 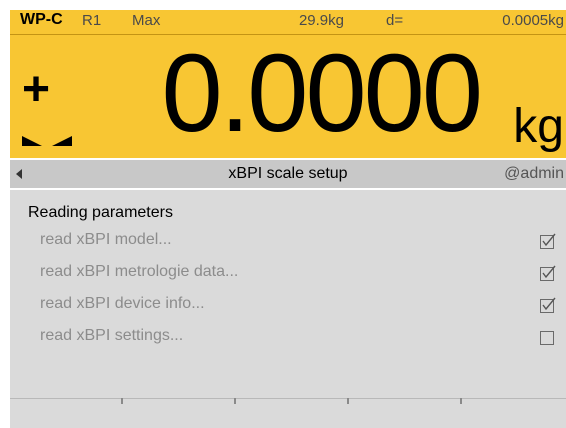 What do you see at coordinates (533, 20) in the screenshot?
I see `division-value: 0.0005kg` at bounding box center [533, 20].